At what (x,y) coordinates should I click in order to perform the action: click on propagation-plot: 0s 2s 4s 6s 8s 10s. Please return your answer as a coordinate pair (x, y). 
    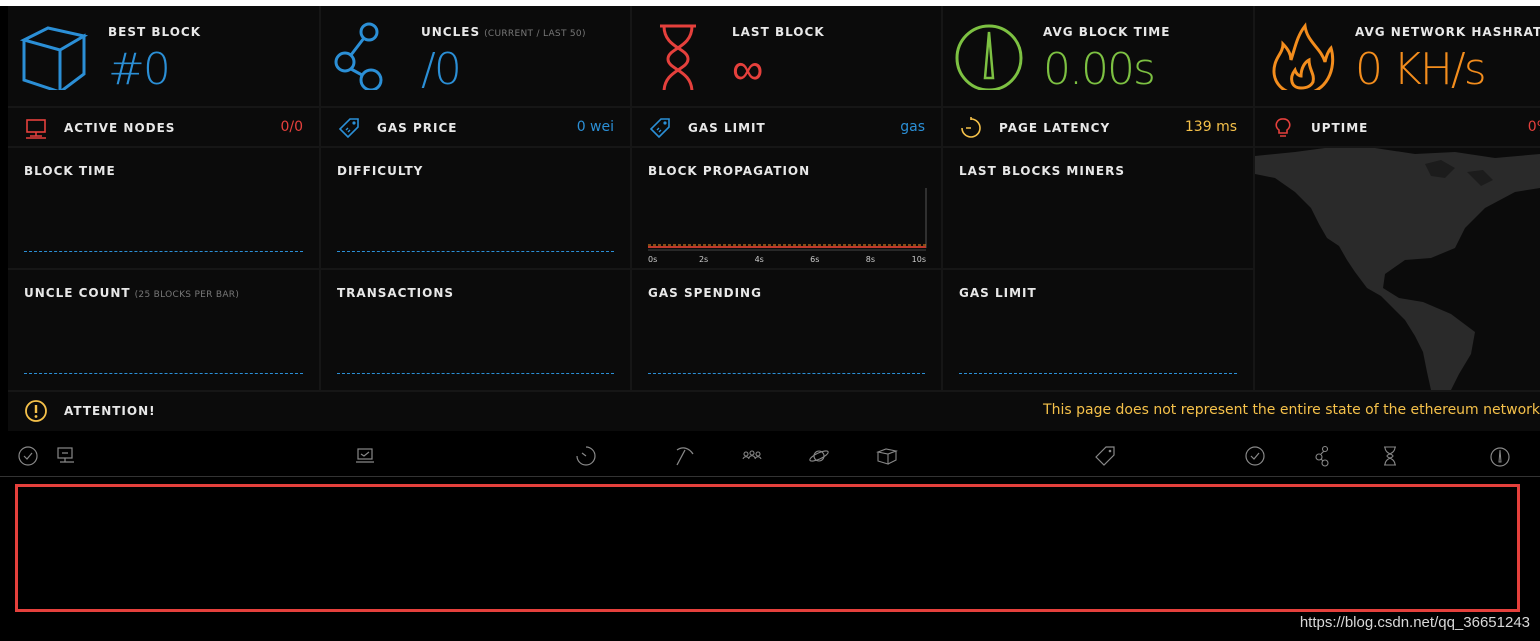
    Looking at the image, I should click on (787, 226).